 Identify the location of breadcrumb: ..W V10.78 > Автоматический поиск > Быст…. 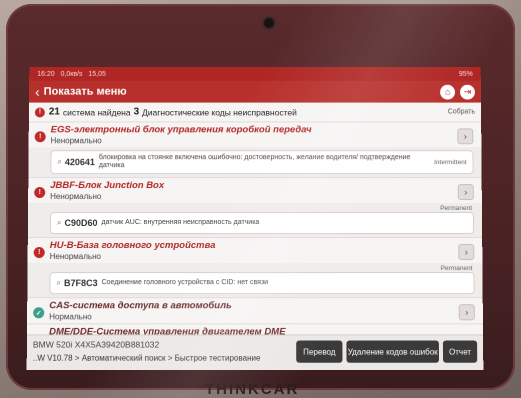
(146, 358).